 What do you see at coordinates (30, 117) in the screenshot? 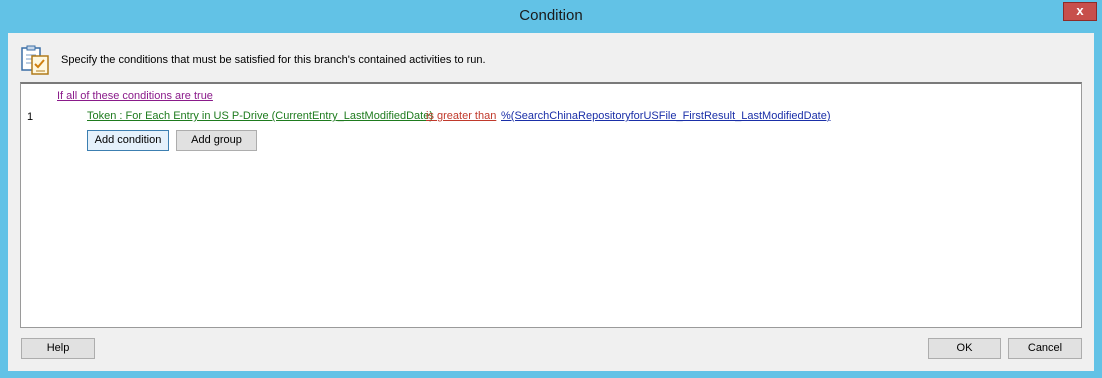
I see `condition-index: 1` at bounding box center [30, 117].